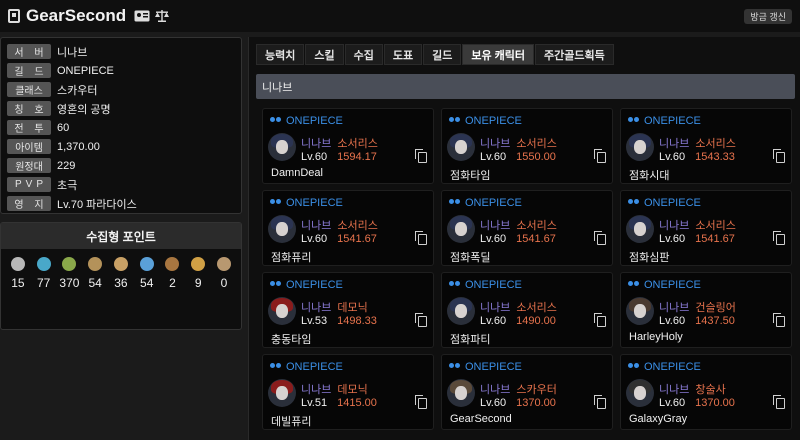 This screenshot has height=440, width=800. Describe the element at coordinates (162, 16) in the screenshot. I see `scale-icon` at that location.